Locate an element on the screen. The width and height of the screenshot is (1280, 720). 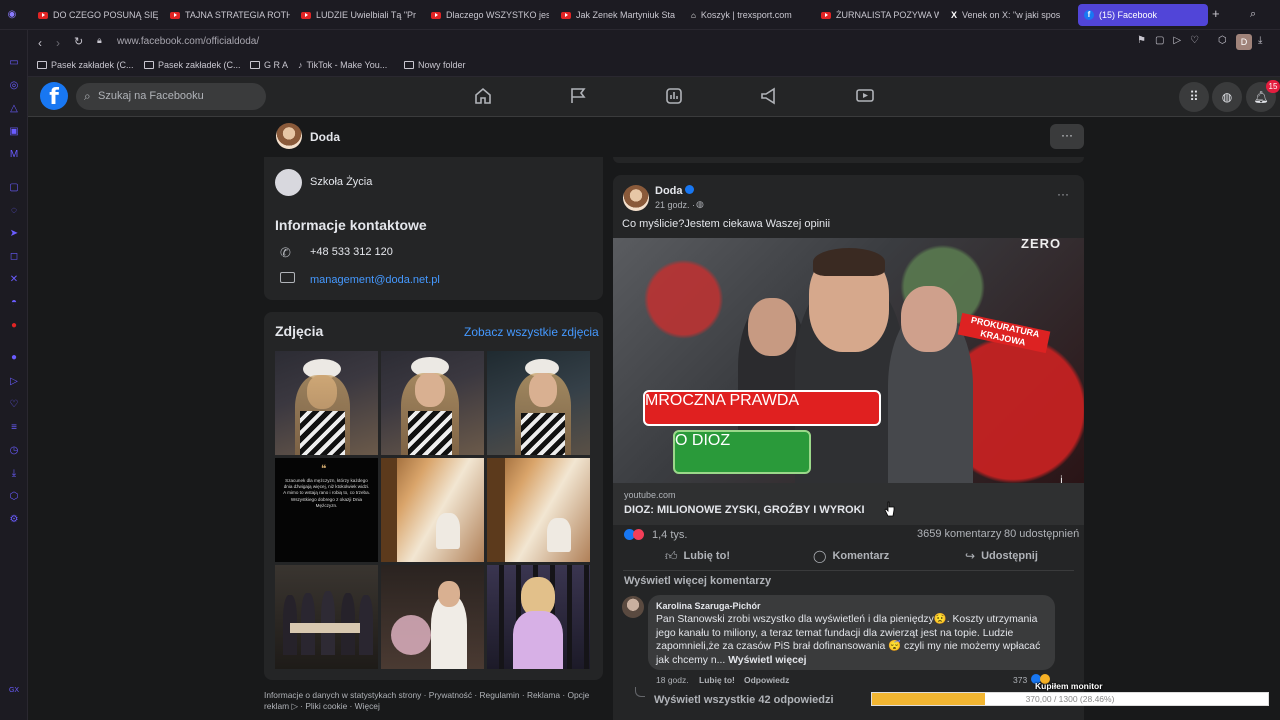
heart-icon: ♡ is located at coordinates (14, 405).